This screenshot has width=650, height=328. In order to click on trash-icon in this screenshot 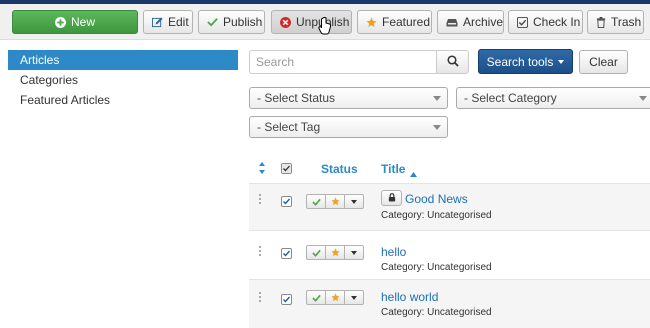, I will do `click(601, 22)`.